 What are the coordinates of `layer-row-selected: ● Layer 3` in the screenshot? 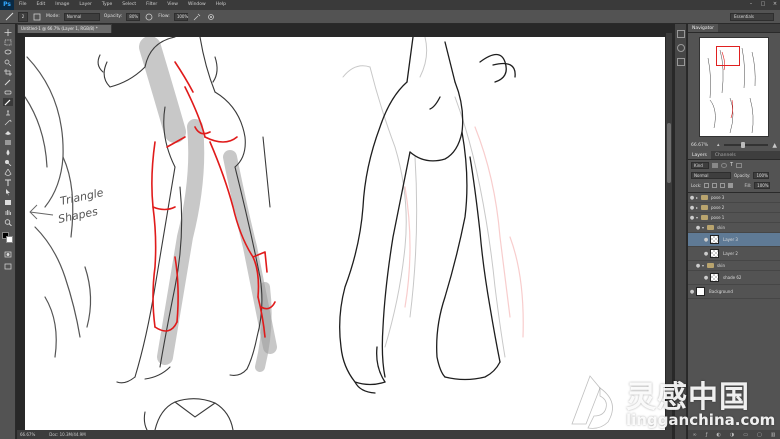 It's located at (734, 240).